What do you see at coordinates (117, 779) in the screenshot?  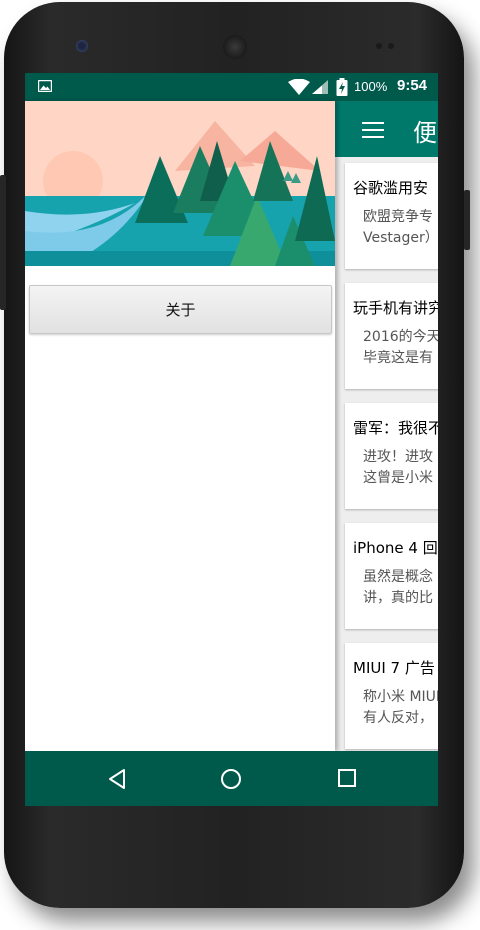 I see `back-icon` at bounding box center [117, 779].